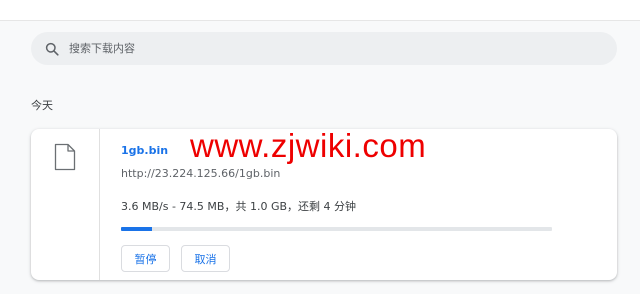 The width and height of the screenshot is (640, 294). Describe the element at coordinates (144, 150) in the screenshot. I see `file-name-link: 1gb.bin` at that location.